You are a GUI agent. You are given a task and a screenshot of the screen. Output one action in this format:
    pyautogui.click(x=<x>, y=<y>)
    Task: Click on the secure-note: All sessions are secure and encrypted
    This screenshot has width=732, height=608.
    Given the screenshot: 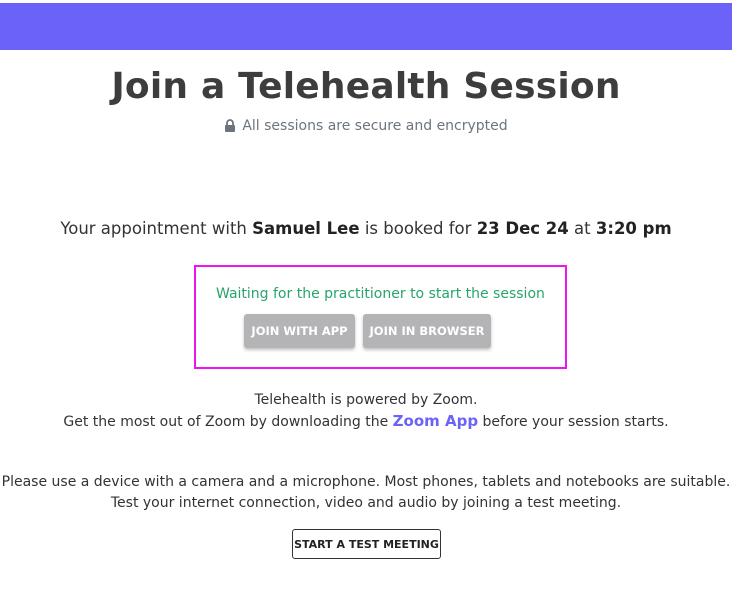 What is the action you would take?
    pyautogui.click(x=366, y=127)
    